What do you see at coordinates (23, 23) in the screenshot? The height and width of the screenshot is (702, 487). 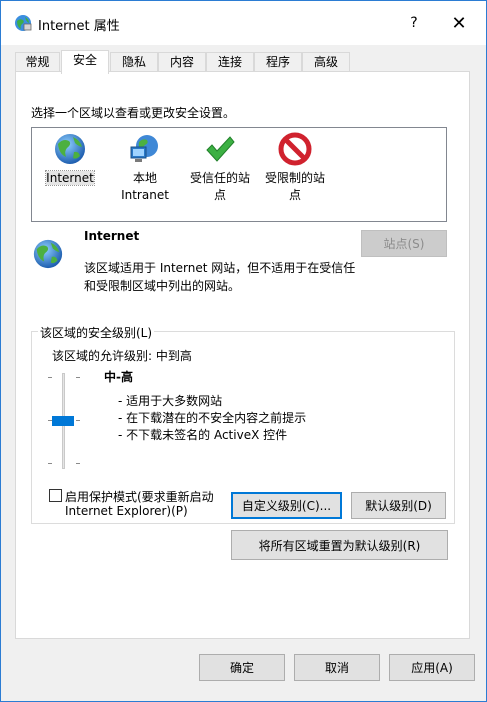 I see `internet-options-icon` at bounding box center [23, 23].